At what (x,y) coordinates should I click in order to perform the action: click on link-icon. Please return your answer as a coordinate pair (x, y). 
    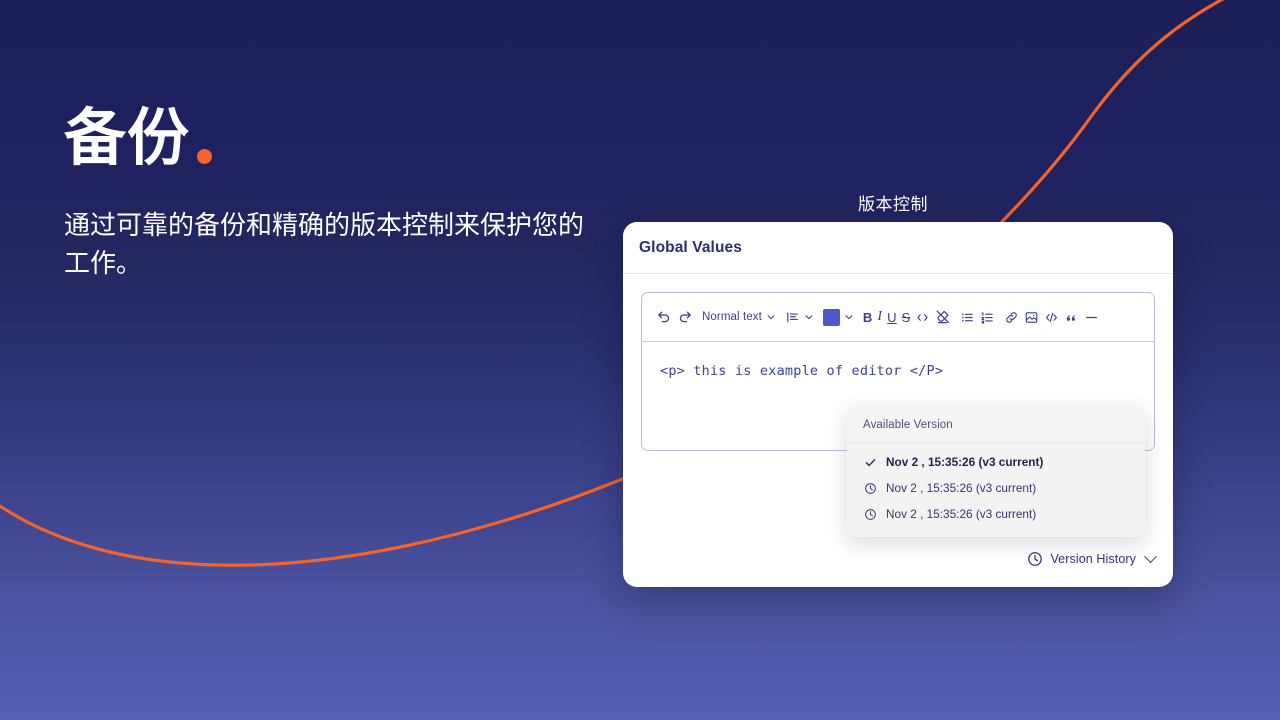
    Looking at the image, I should click on (1011, 317).